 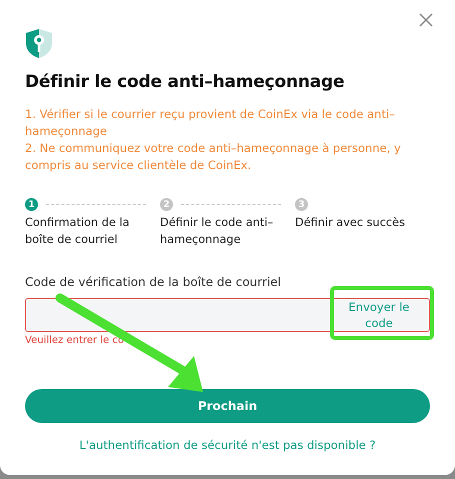 What do you see at coordinates (350, 223) in the screenshot?
I see `step-label: Définir avec succès` at bounding box center [350, 223].